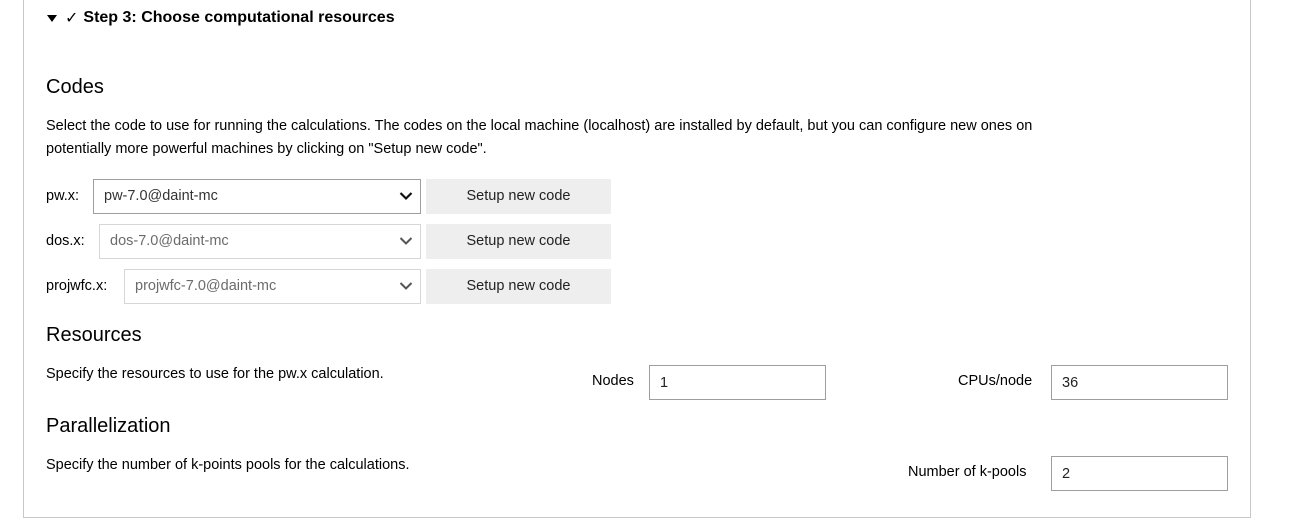 This screenshot has width=1290, height=518. I want to click on nodes-input, so click(737, 382).